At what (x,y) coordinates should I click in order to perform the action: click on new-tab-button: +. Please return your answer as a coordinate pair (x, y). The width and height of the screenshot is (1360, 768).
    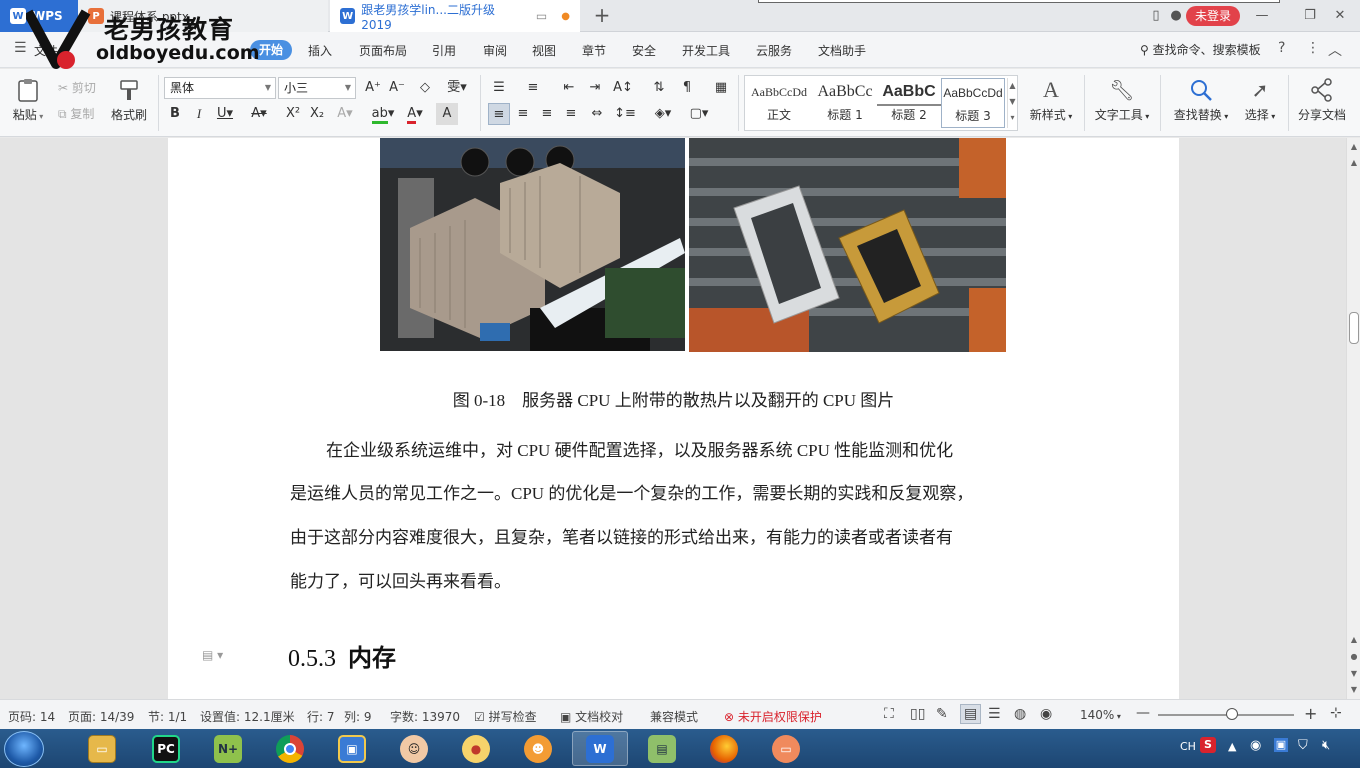
    Looking at the image, I should click on (602, 16).